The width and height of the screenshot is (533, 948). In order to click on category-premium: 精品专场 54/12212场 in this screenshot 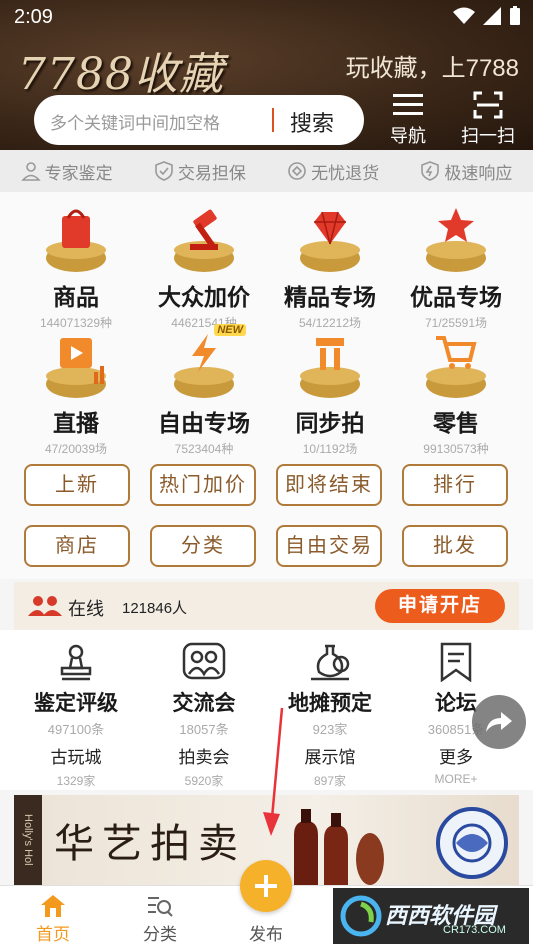, I will do `click(330, 265)`.